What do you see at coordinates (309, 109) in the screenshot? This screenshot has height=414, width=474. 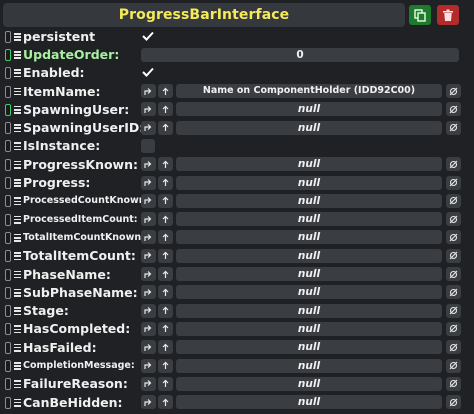 I see `spawning-user-reference: null` at bounding box center [309, 109].